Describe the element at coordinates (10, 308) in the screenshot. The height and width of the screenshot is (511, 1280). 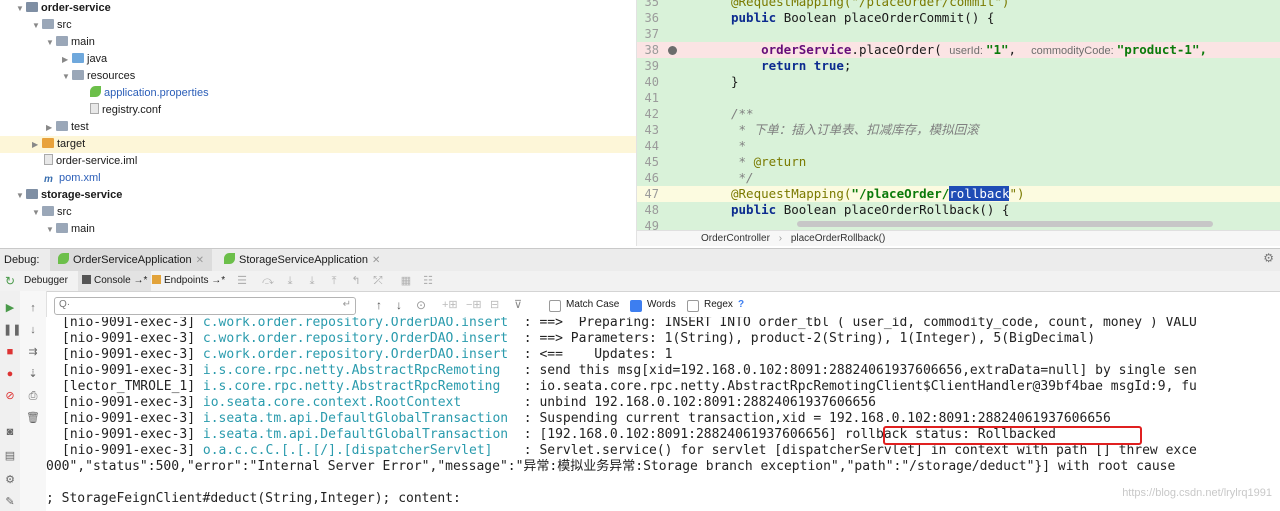
I see `resume-icon: ▶` at that location.